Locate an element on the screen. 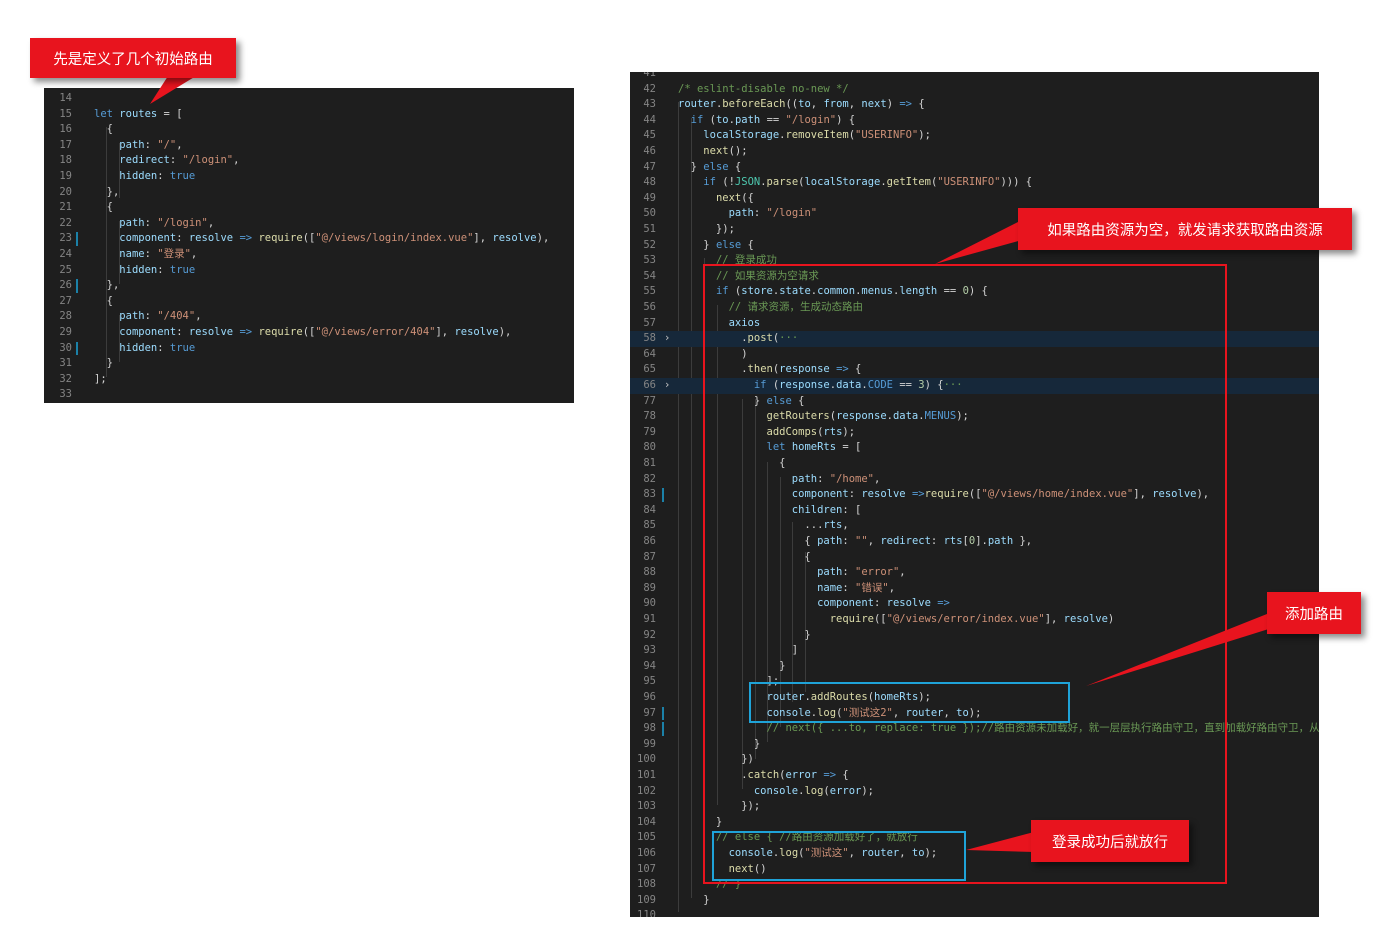 This screenshot has width=1389, height=941. callout-pointer-login is located at coordinates (1000, 842).